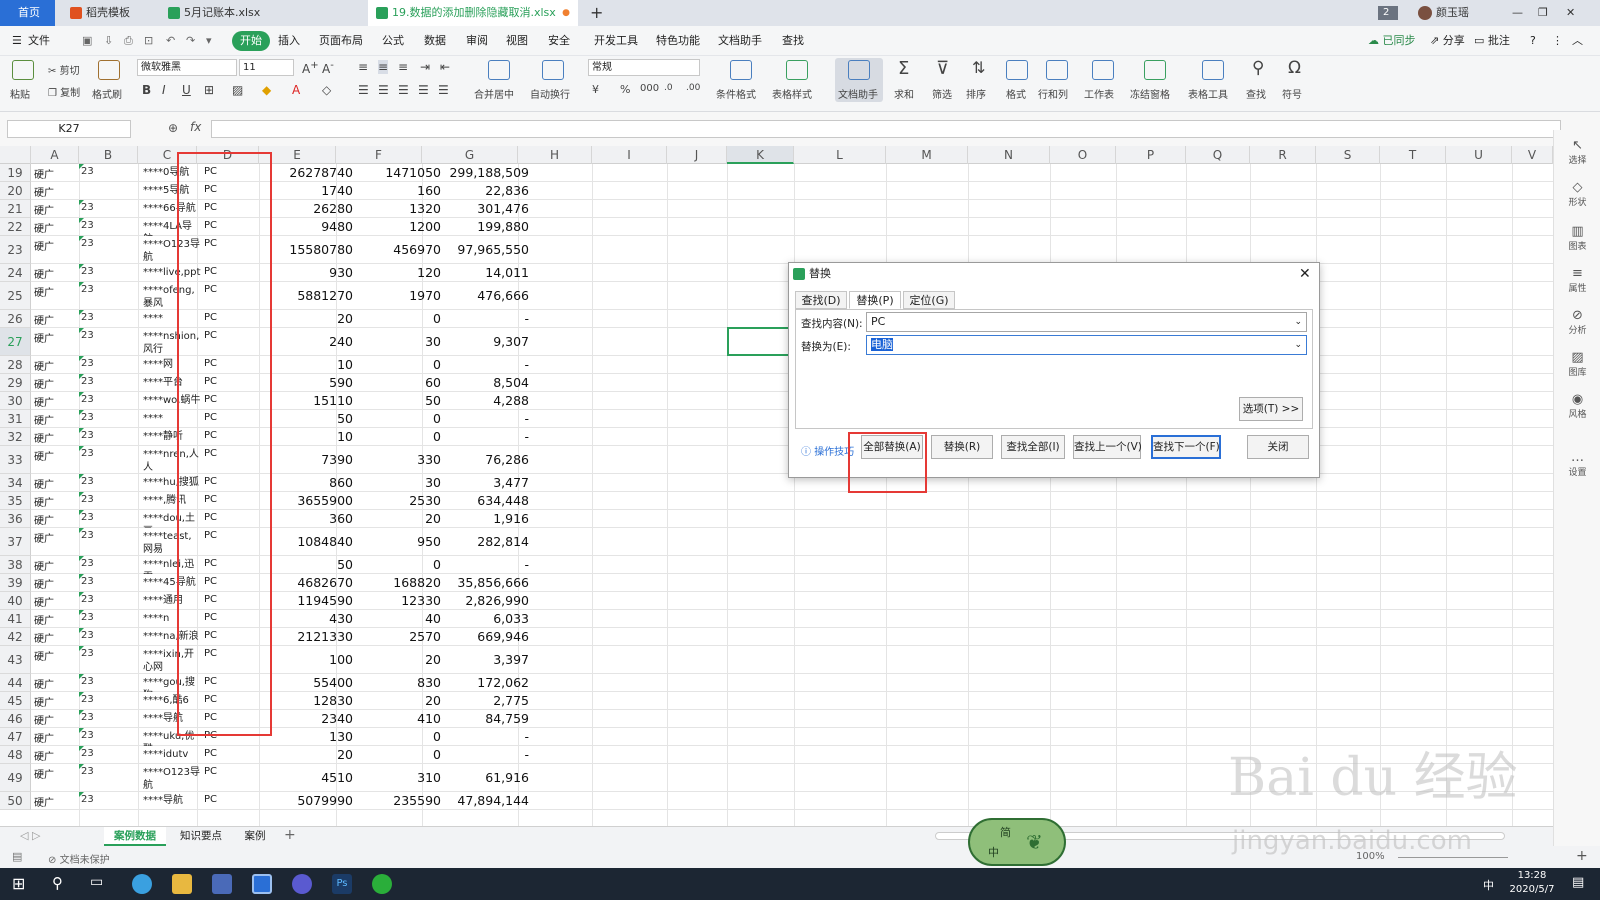 This screenshot has width=1600, height=900. Describe the element at coordinates (827, 450) in the screenshot. I see `tips-link: ⓘ 操作技巧` at that location.